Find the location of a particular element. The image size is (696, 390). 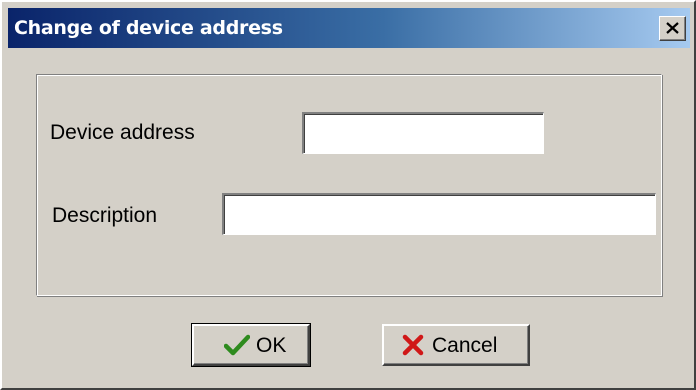

title-bar: Change of device address is located at coordinates (349, 28).